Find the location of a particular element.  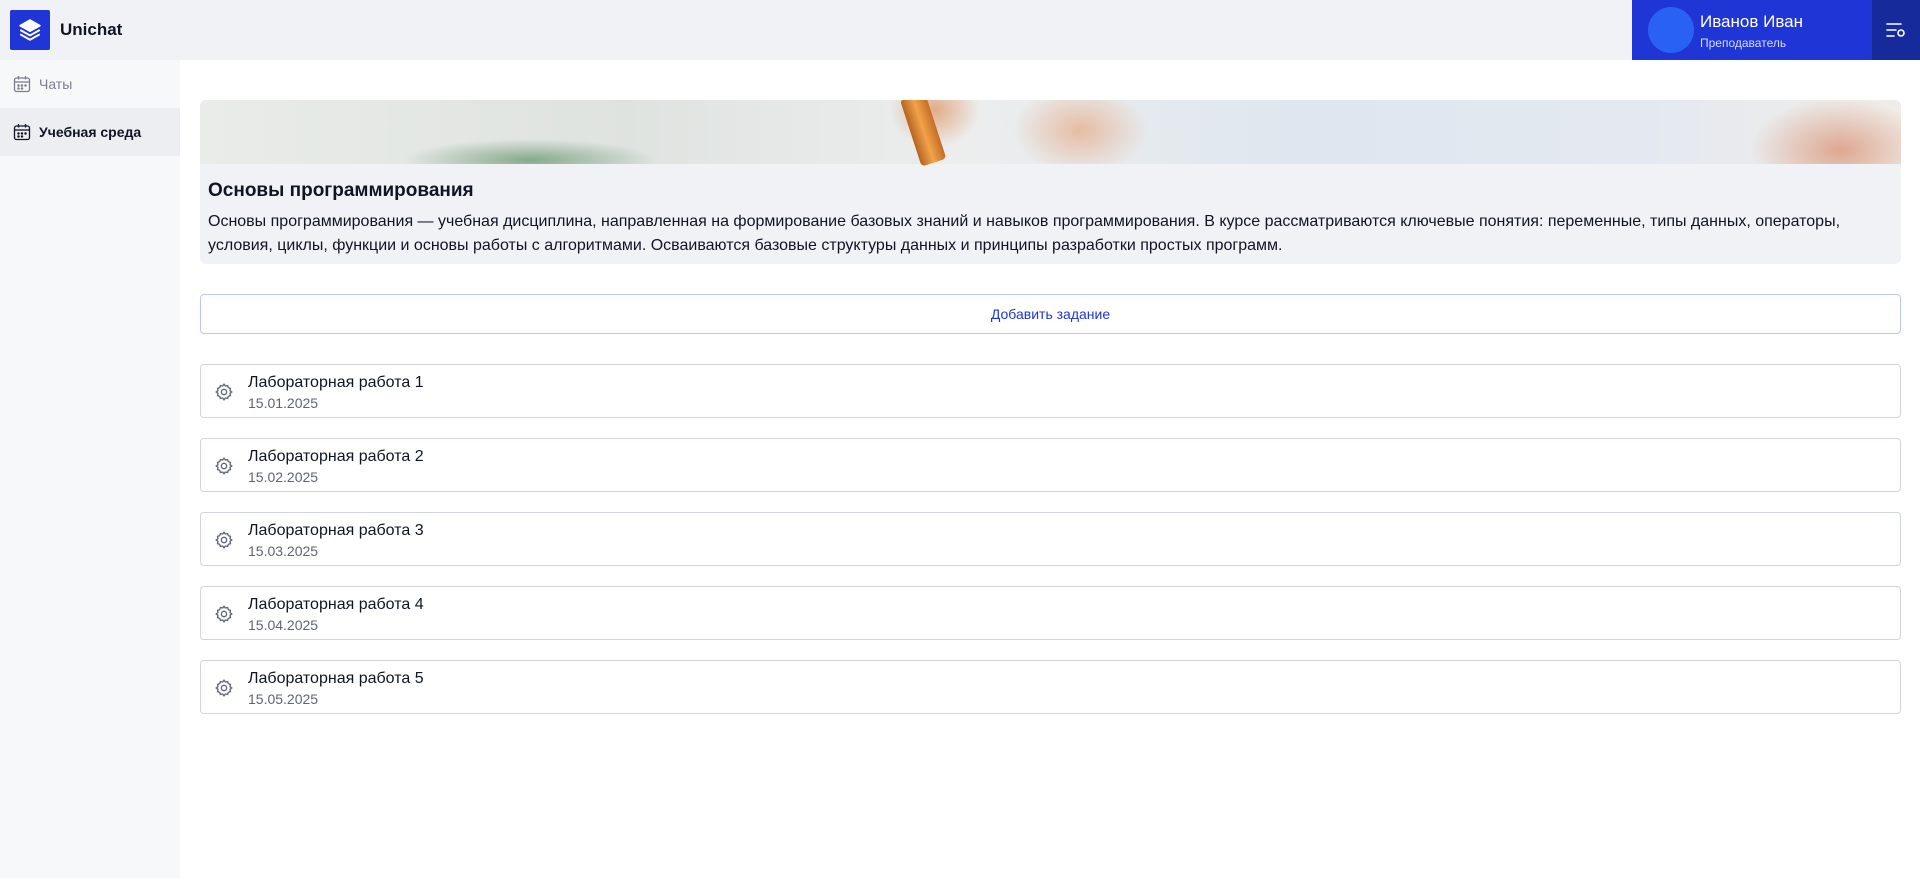

task-date: 15.05.2025 is located at coordinates (283, 699).